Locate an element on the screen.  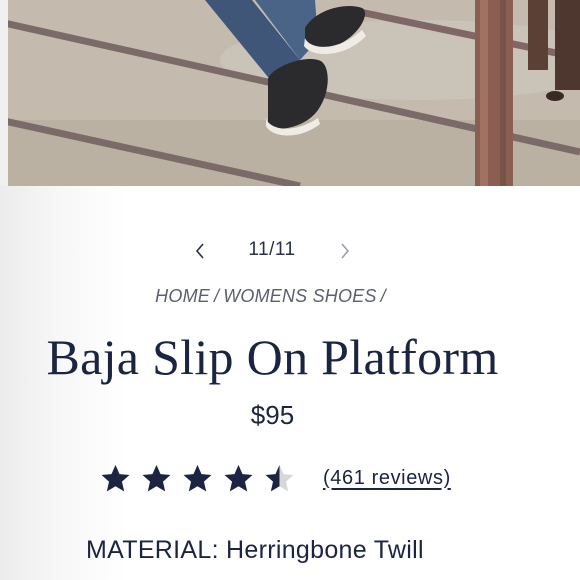
rating-stars is located at coordinates (202, 478).